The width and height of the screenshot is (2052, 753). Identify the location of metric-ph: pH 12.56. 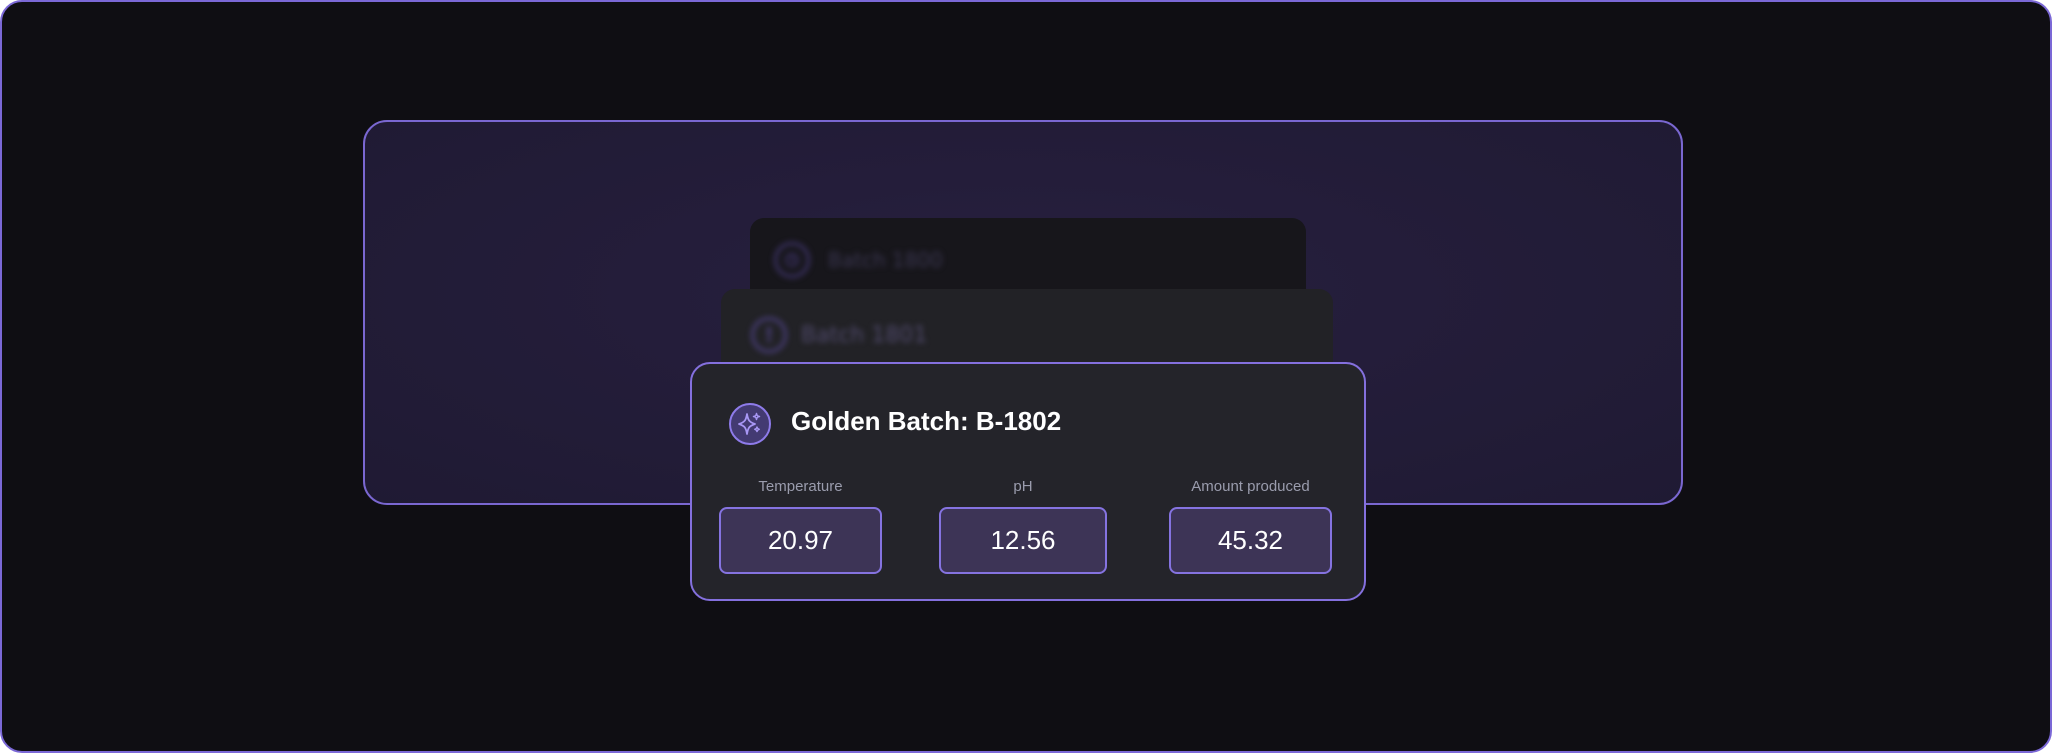
(1023, 525).